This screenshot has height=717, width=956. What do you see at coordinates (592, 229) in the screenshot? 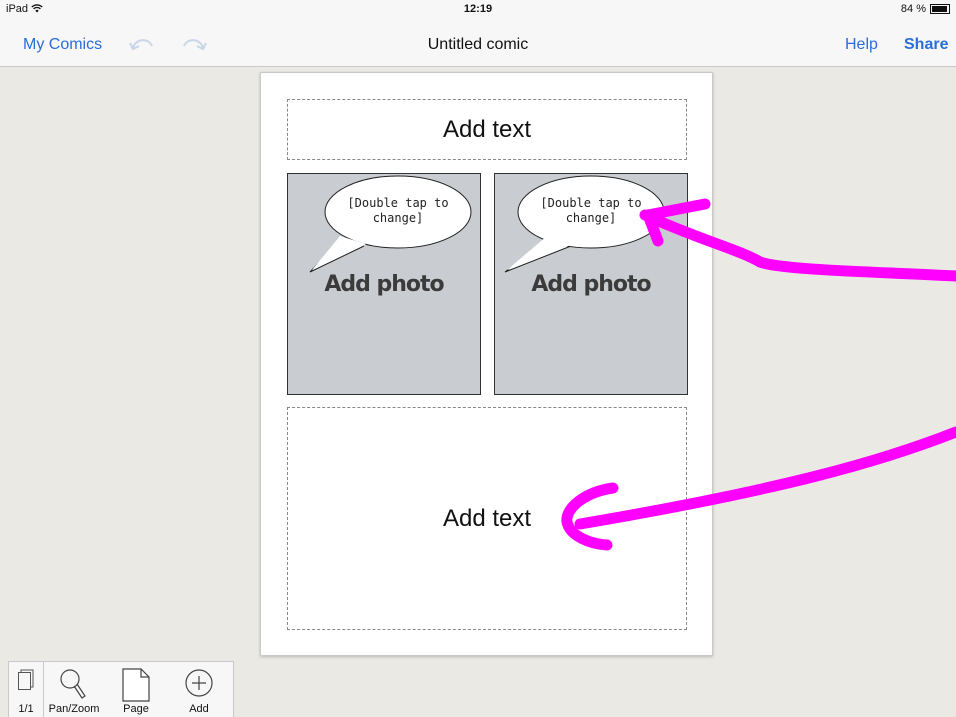
I see `speech-bubble-right` at bounding box center [592, 229].